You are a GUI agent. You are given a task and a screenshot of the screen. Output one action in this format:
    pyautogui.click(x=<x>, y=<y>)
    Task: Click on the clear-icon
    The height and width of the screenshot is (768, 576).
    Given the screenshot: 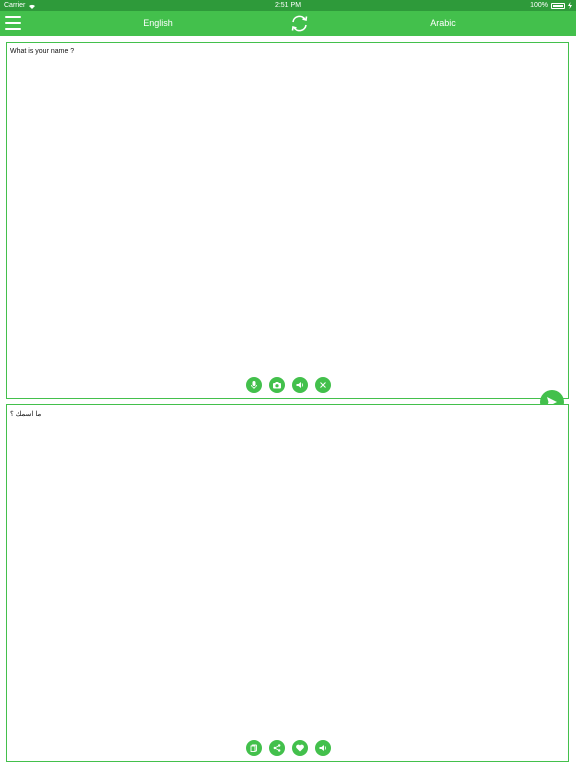 What is the action you would take?
    pyautogui.click(x=323, y=385)
    